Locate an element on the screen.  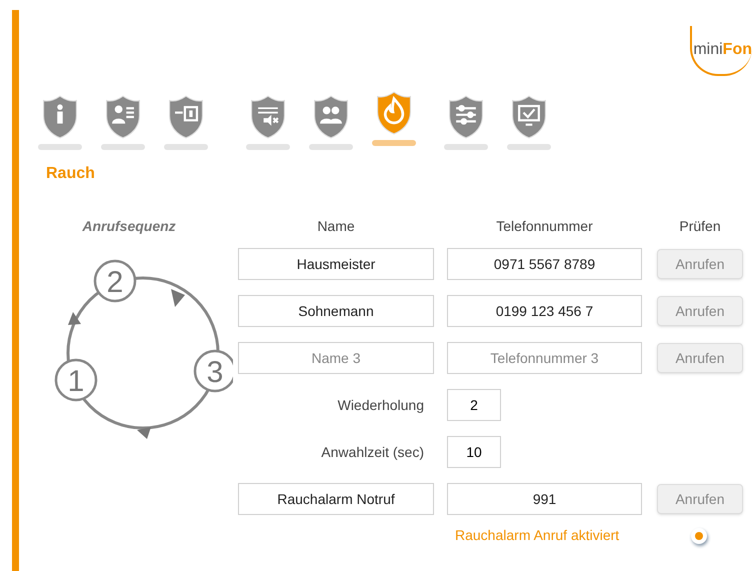
sequence-heading: Anrufsequenz is located at coordinates (128, 226).